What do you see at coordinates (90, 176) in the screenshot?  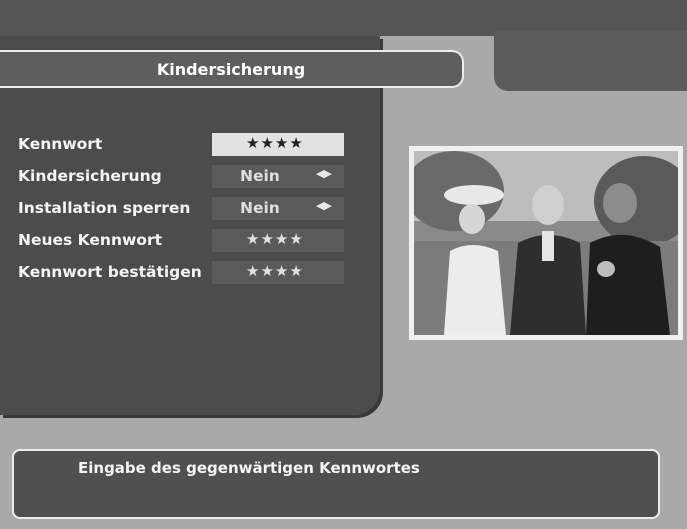 I see `menu-item-label: Kindersicherung` at bounding box center [90, 176].